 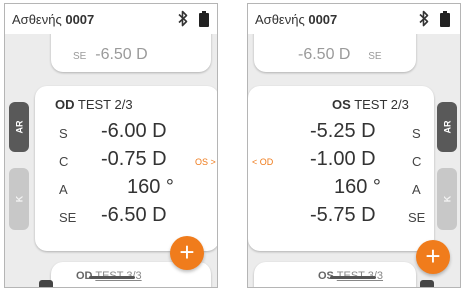 What do you see at coordinates (370, 104) in the screenshot?
I see `test-header: OS TEST 2/3` at bounding box center [370, 104].